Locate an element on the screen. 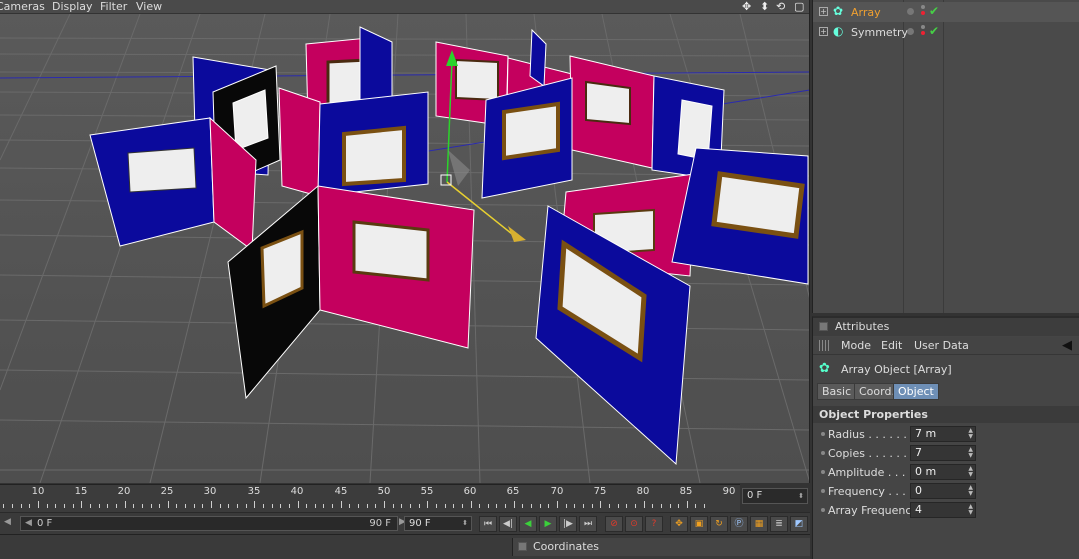 Image resolution: width=1079 pixels, height=559 pixels. current-frame-field: 0 F ⬍ is located at coordinates (775, 496).